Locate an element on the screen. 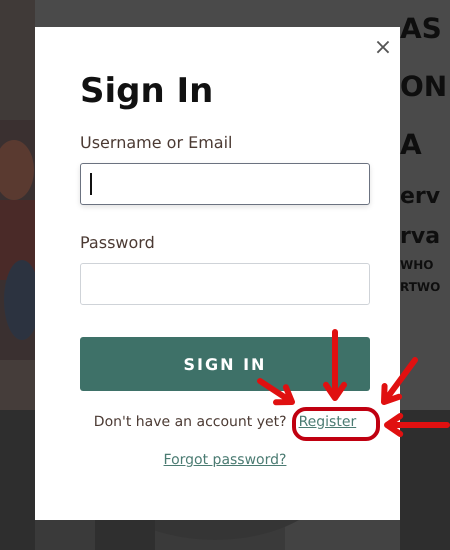 Image resolution: width=450 pixels, height=550 pixels. forgot-password-link: Forgot password? is located at coordinates (225, 460).